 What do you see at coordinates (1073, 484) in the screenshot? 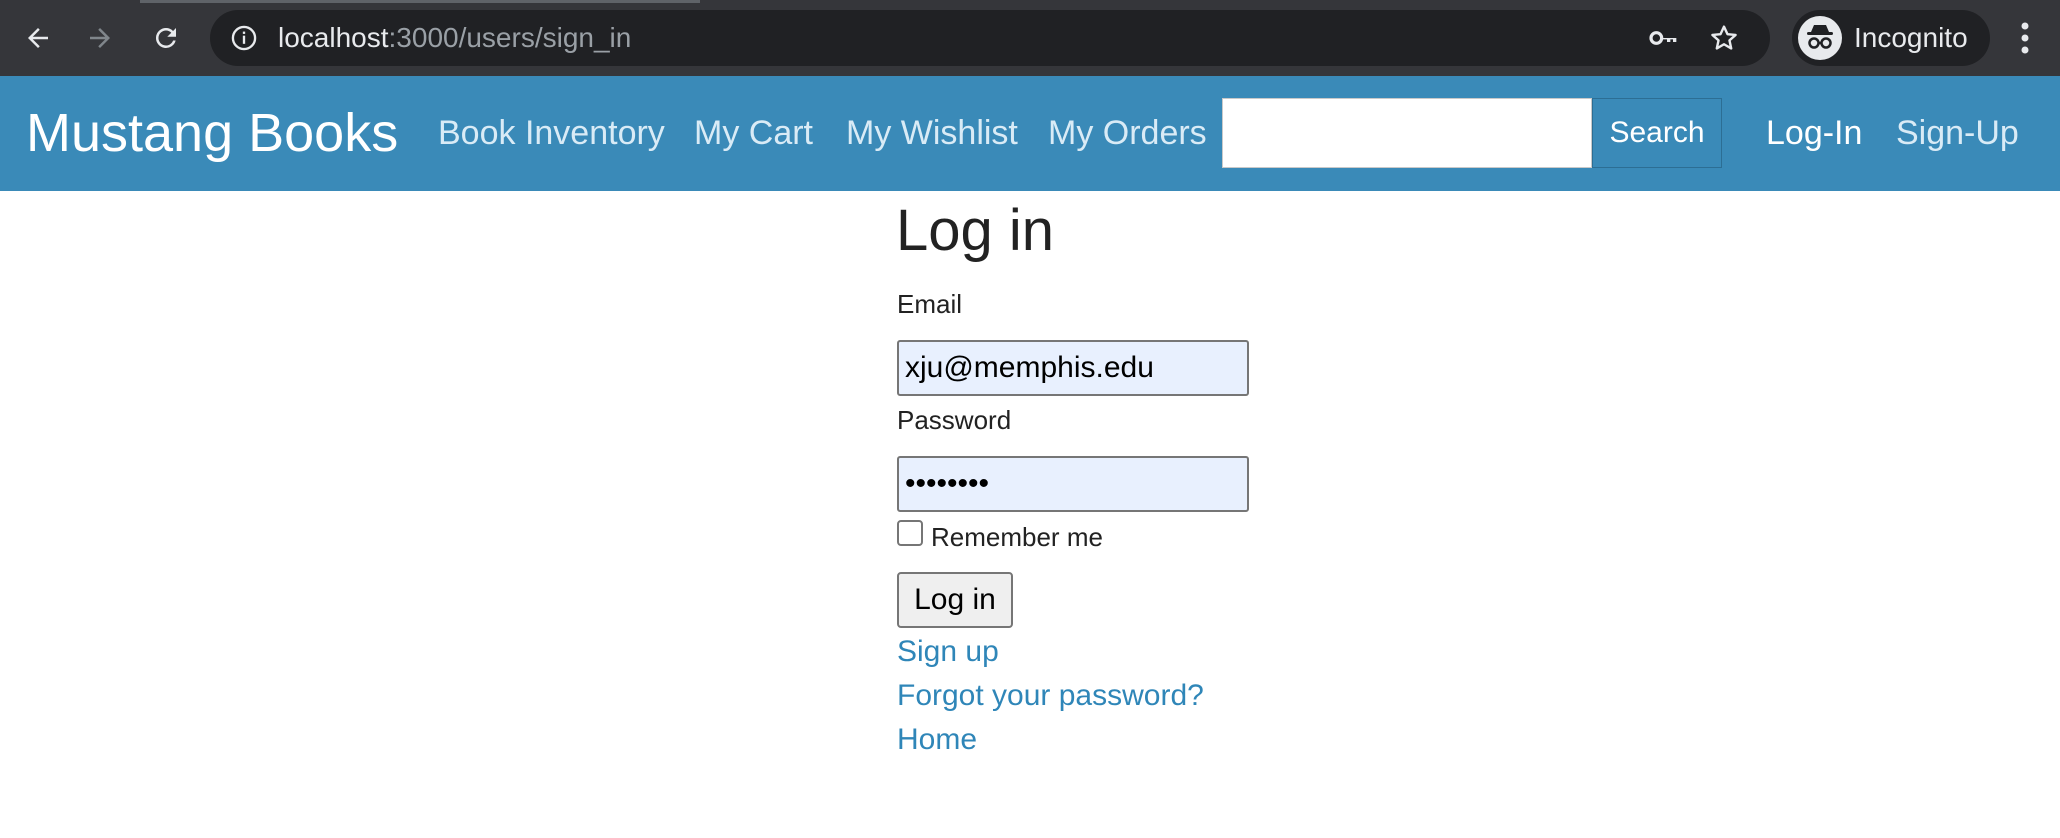
I see `password-field` at bounding box center [1073, 484].